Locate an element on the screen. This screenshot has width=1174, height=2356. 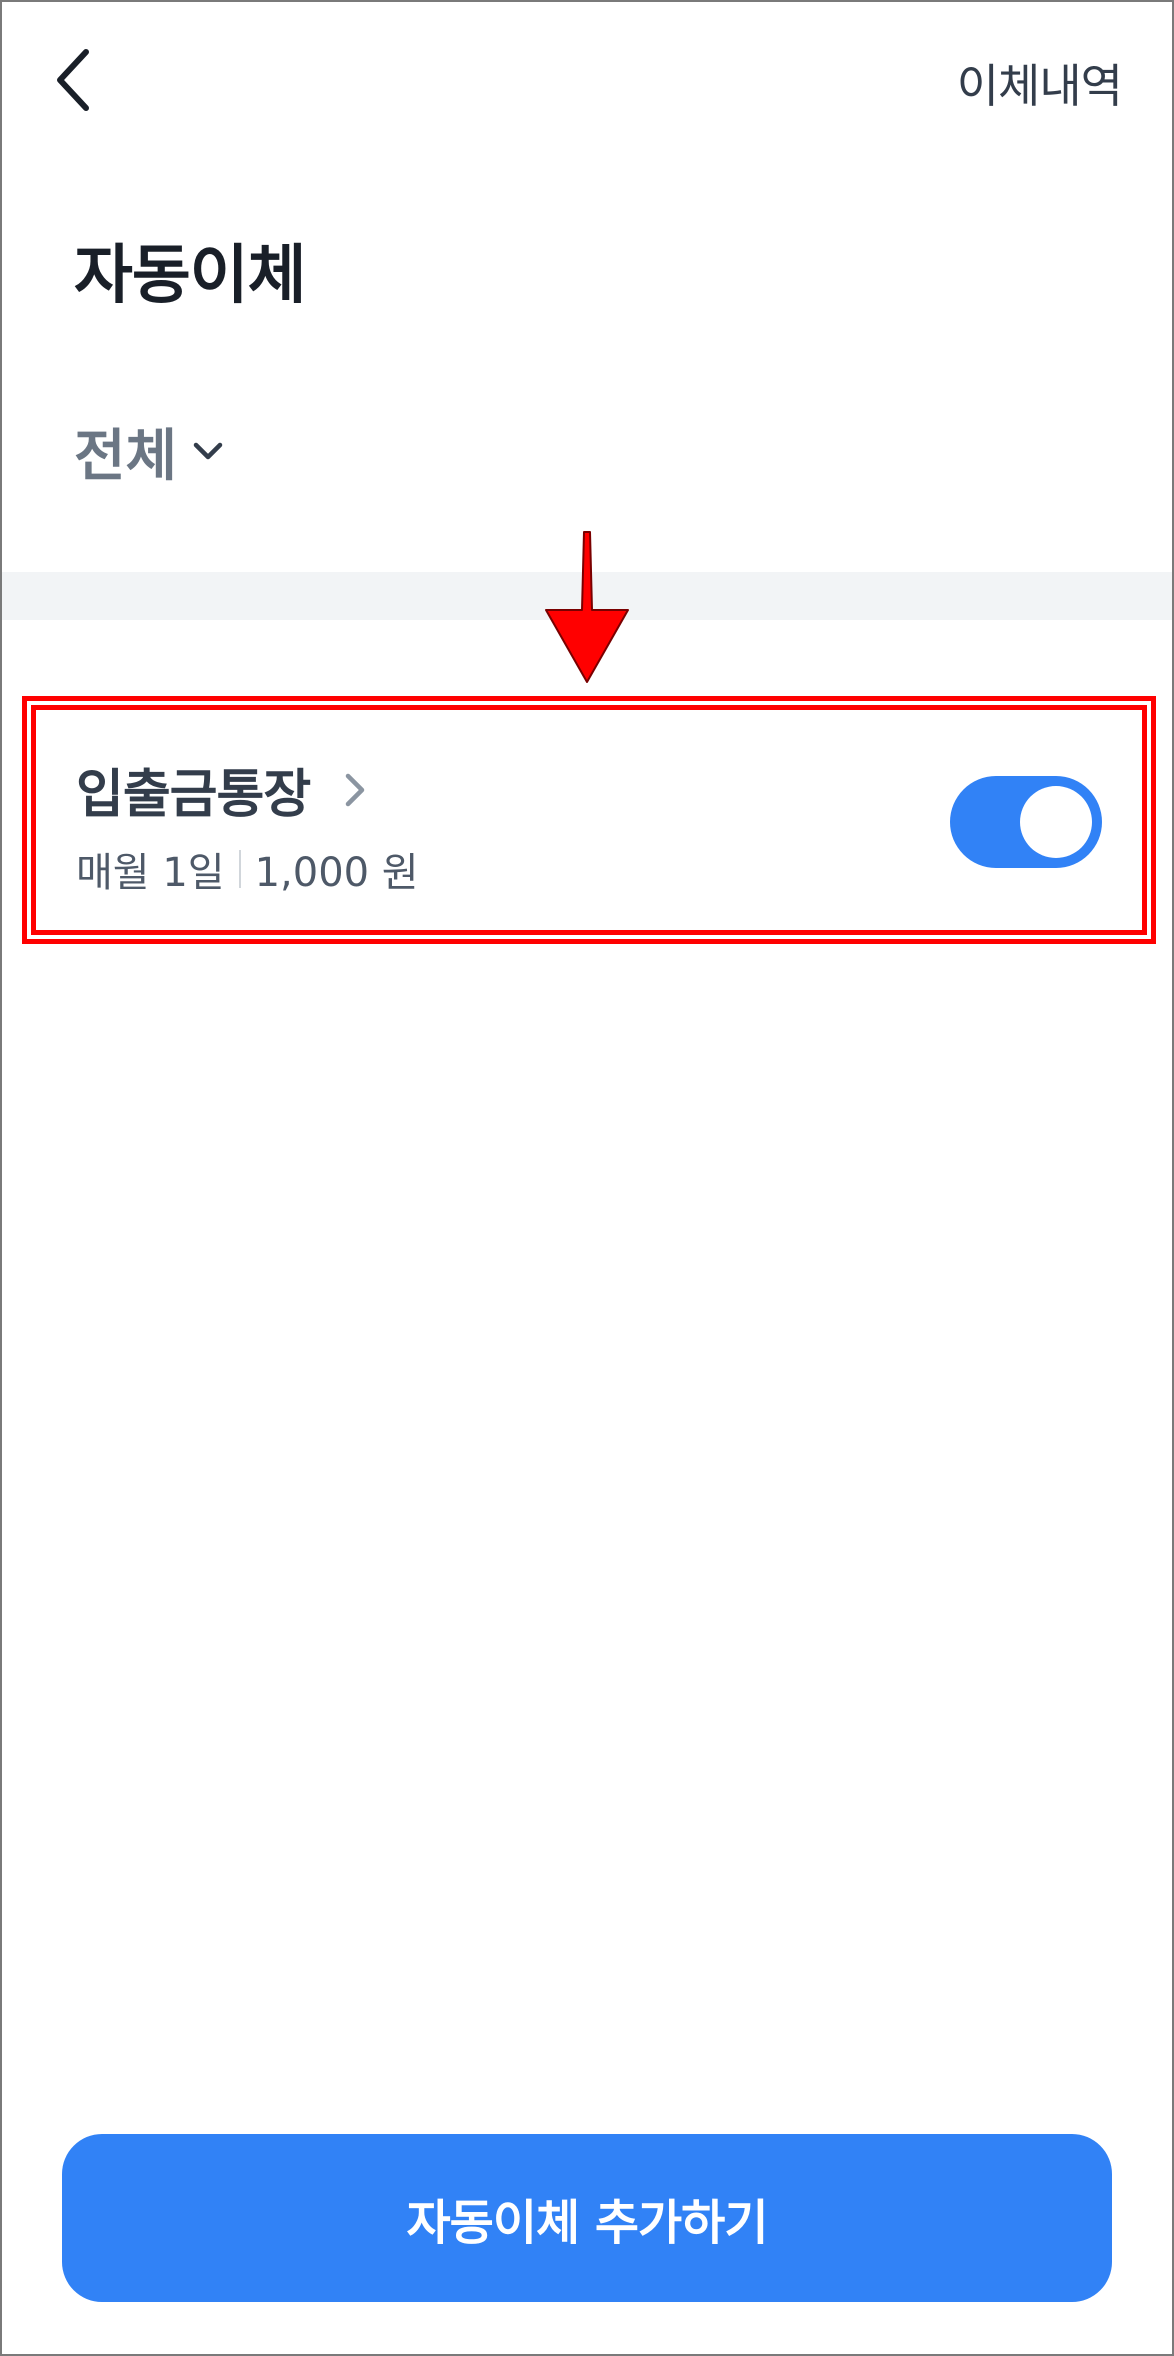
transfer-details: 매월 1일 1,000 원 is located at coordinates (247, 869).